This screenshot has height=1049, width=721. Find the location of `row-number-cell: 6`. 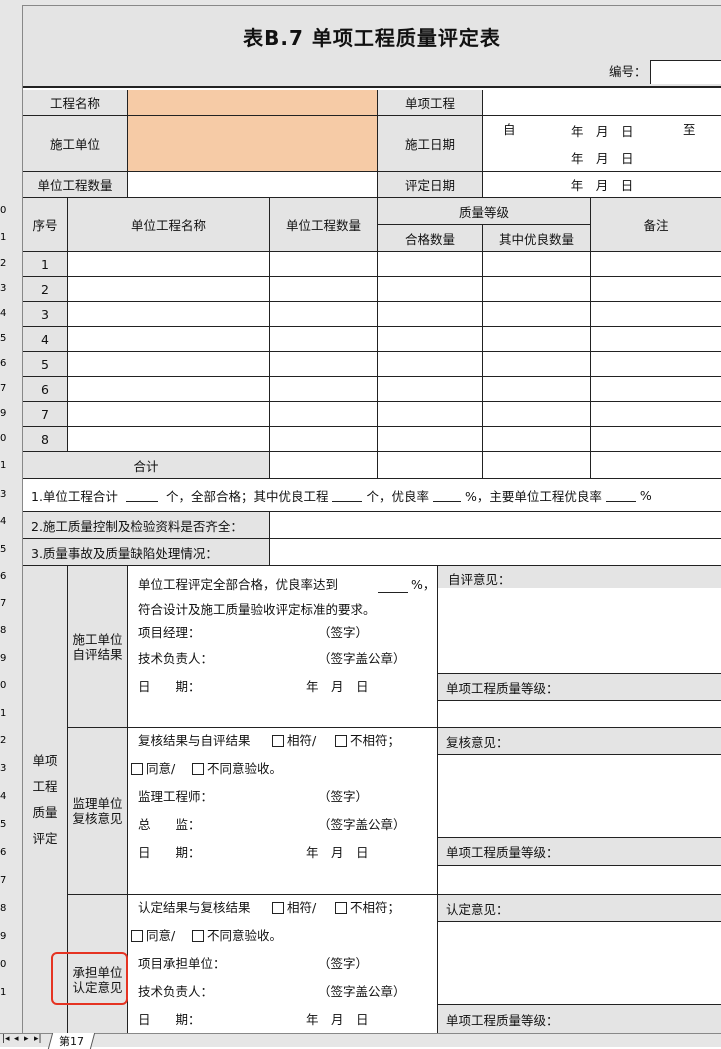

row-number-cell: 6 is located at coordinates (45, 389).